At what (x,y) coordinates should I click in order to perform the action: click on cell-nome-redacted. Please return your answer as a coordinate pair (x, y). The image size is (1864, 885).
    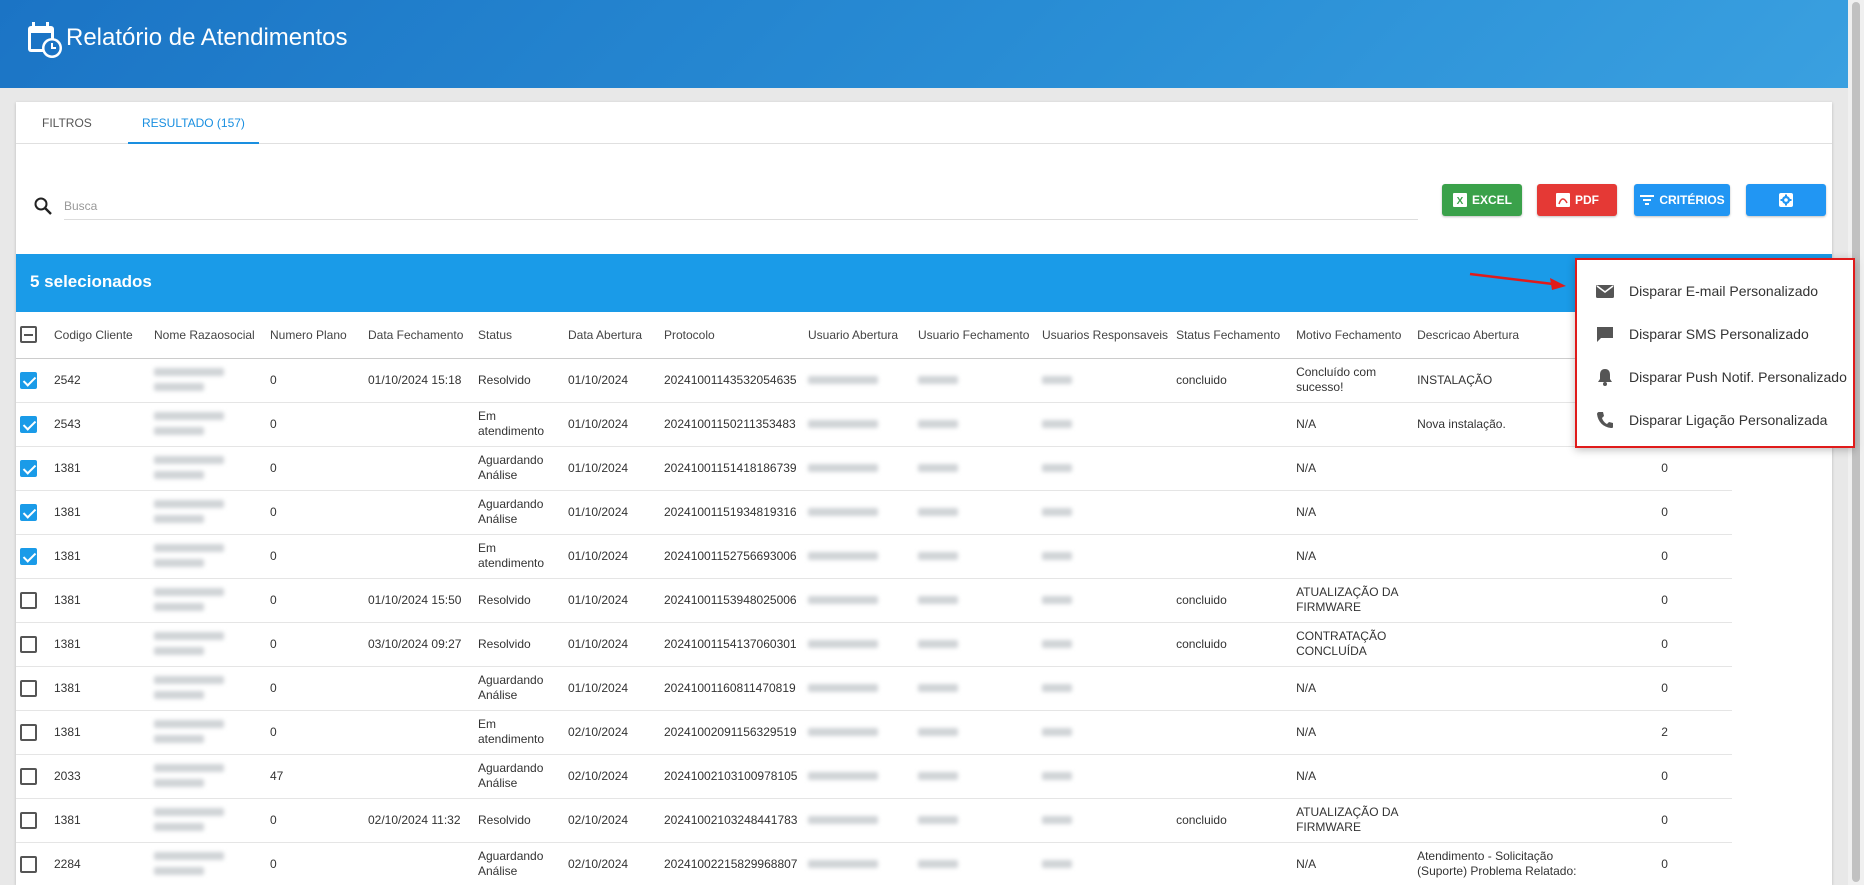
    Looking at the image, I should click on (208, 863).